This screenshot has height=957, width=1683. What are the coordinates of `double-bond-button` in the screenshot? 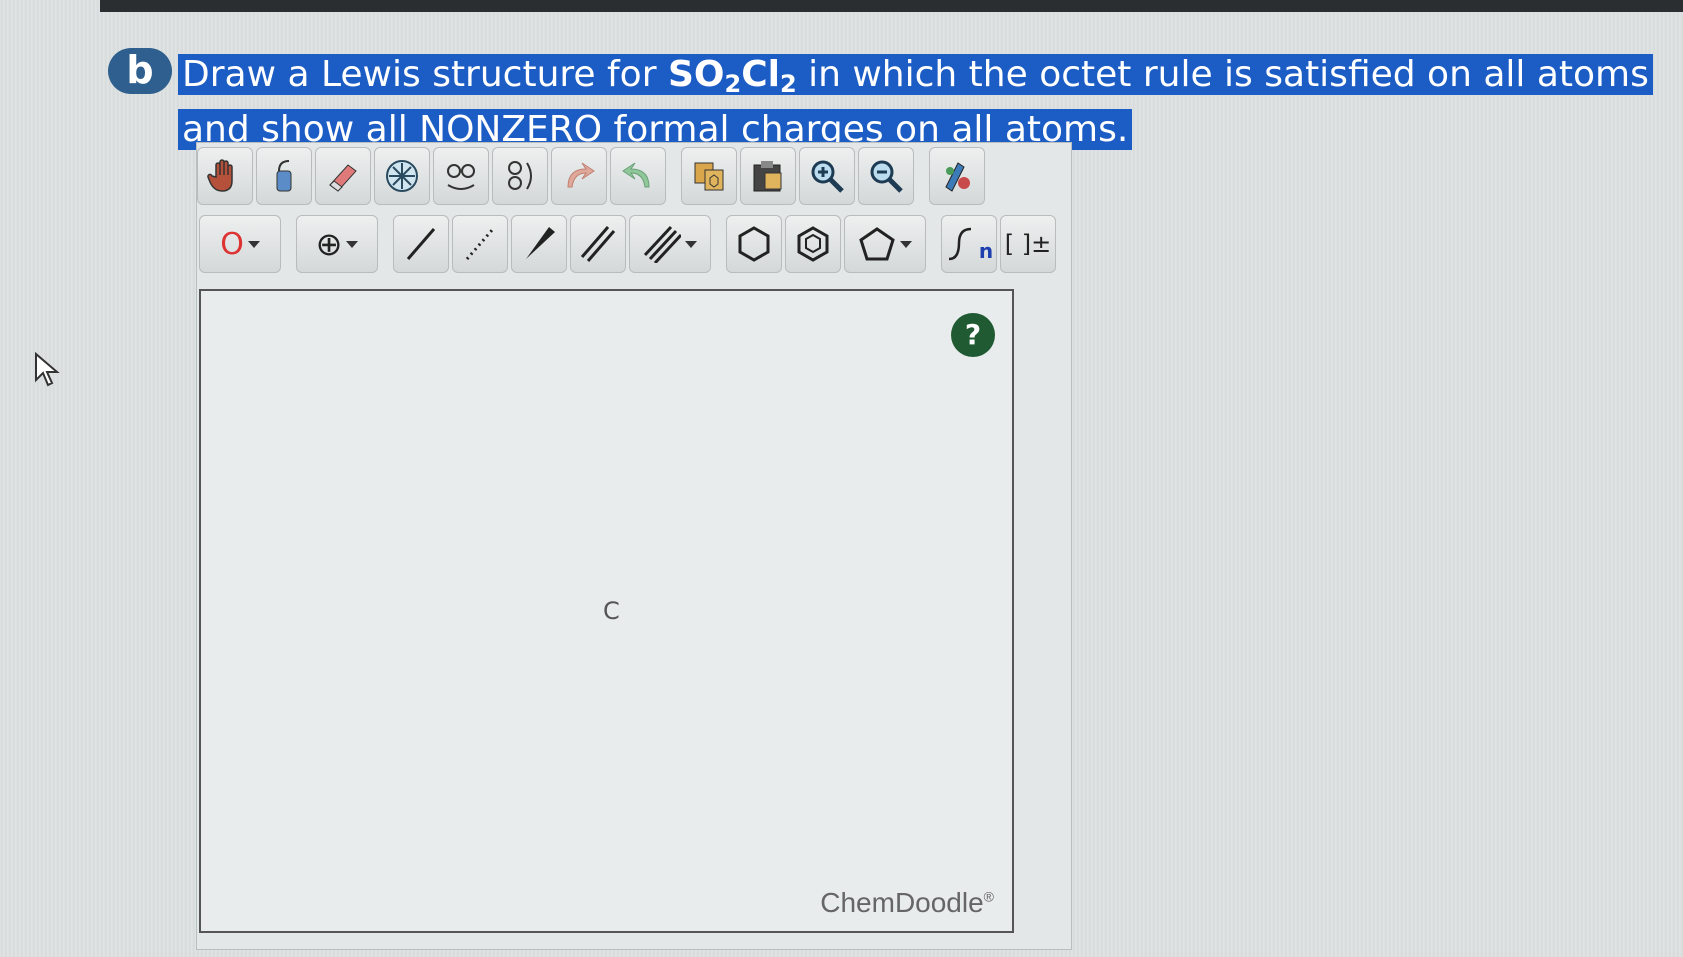 It's located at (598, 244).